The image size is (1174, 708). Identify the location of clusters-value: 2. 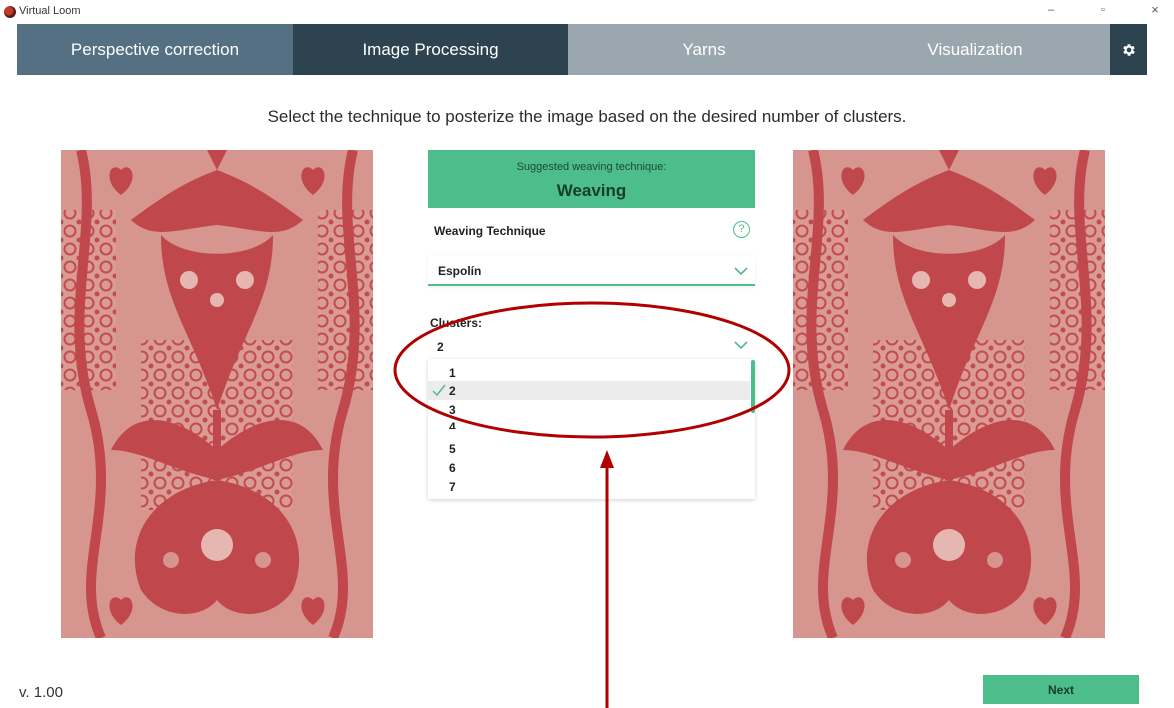
(440, 347).